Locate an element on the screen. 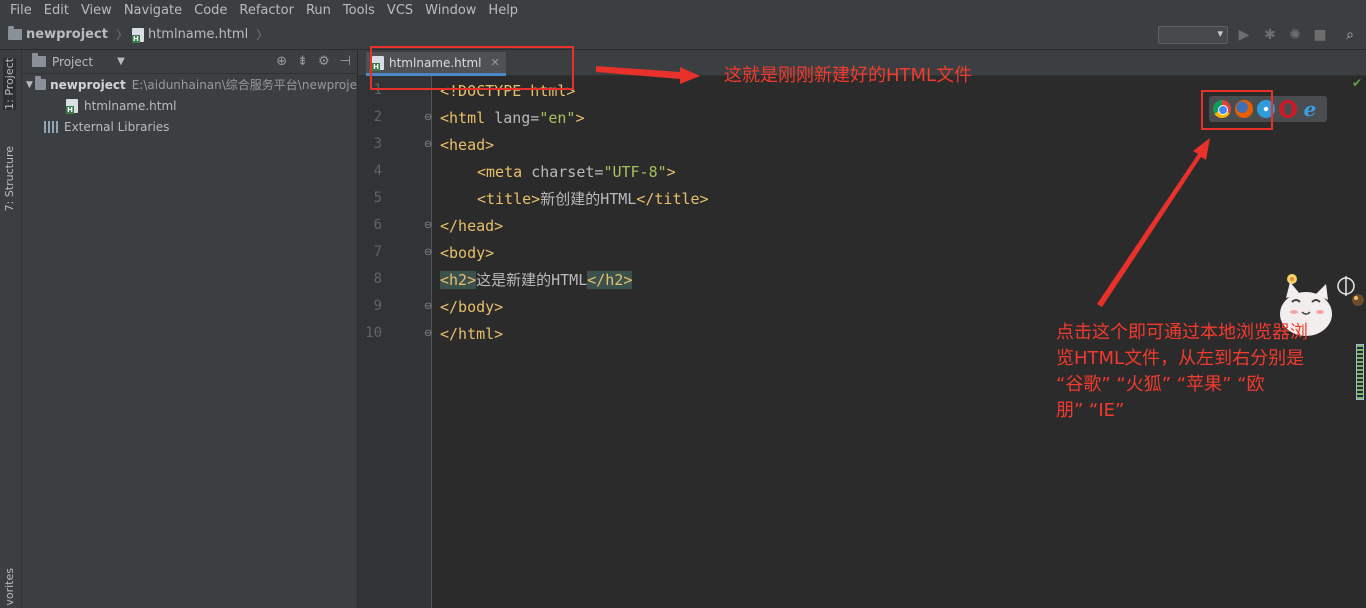  breadcrumb-project-label: newproject is located at coordinates (67, 34).